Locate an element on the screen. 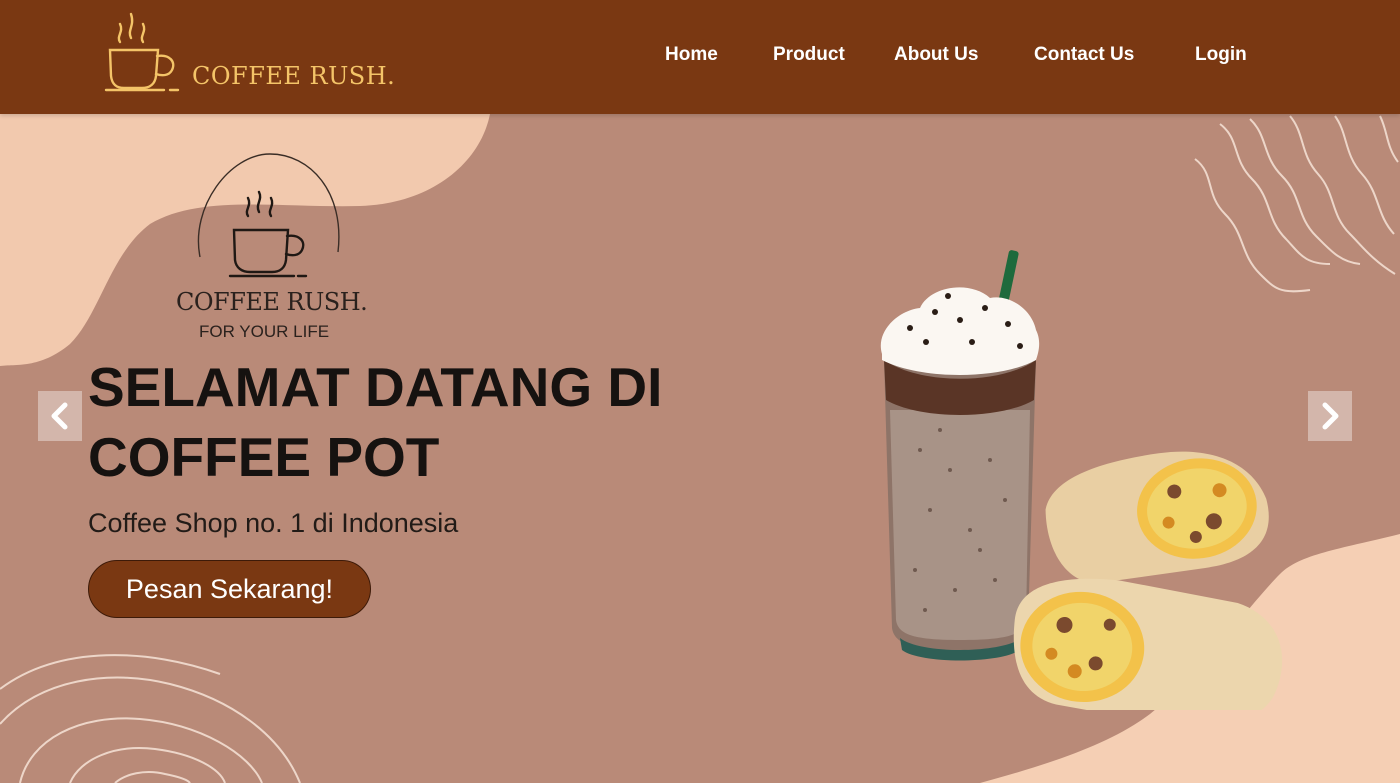 Image resolution: width=1400 pixels, height=783 pixels. headline-line-1: SELAMAT DATANG DI is located at coordinates (375, 387).